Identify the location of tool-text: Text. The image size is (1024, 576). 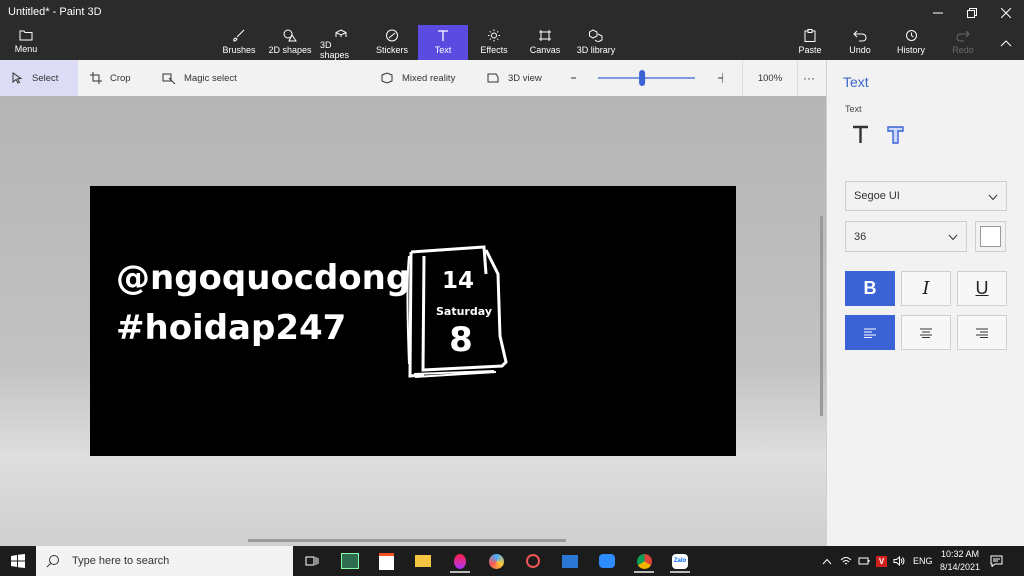
(443, 42).